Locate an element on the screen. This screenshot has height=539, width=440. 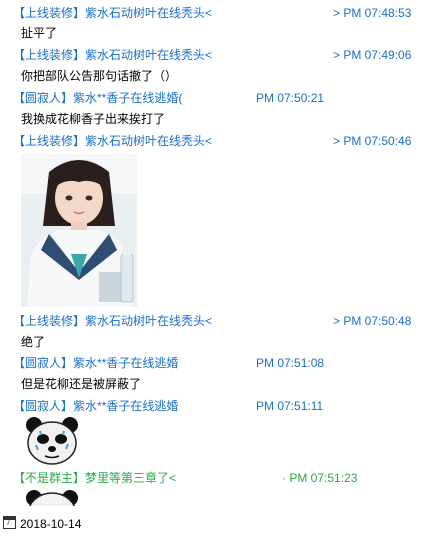
message-text: 绝了 is located at coordinates (33, 342).